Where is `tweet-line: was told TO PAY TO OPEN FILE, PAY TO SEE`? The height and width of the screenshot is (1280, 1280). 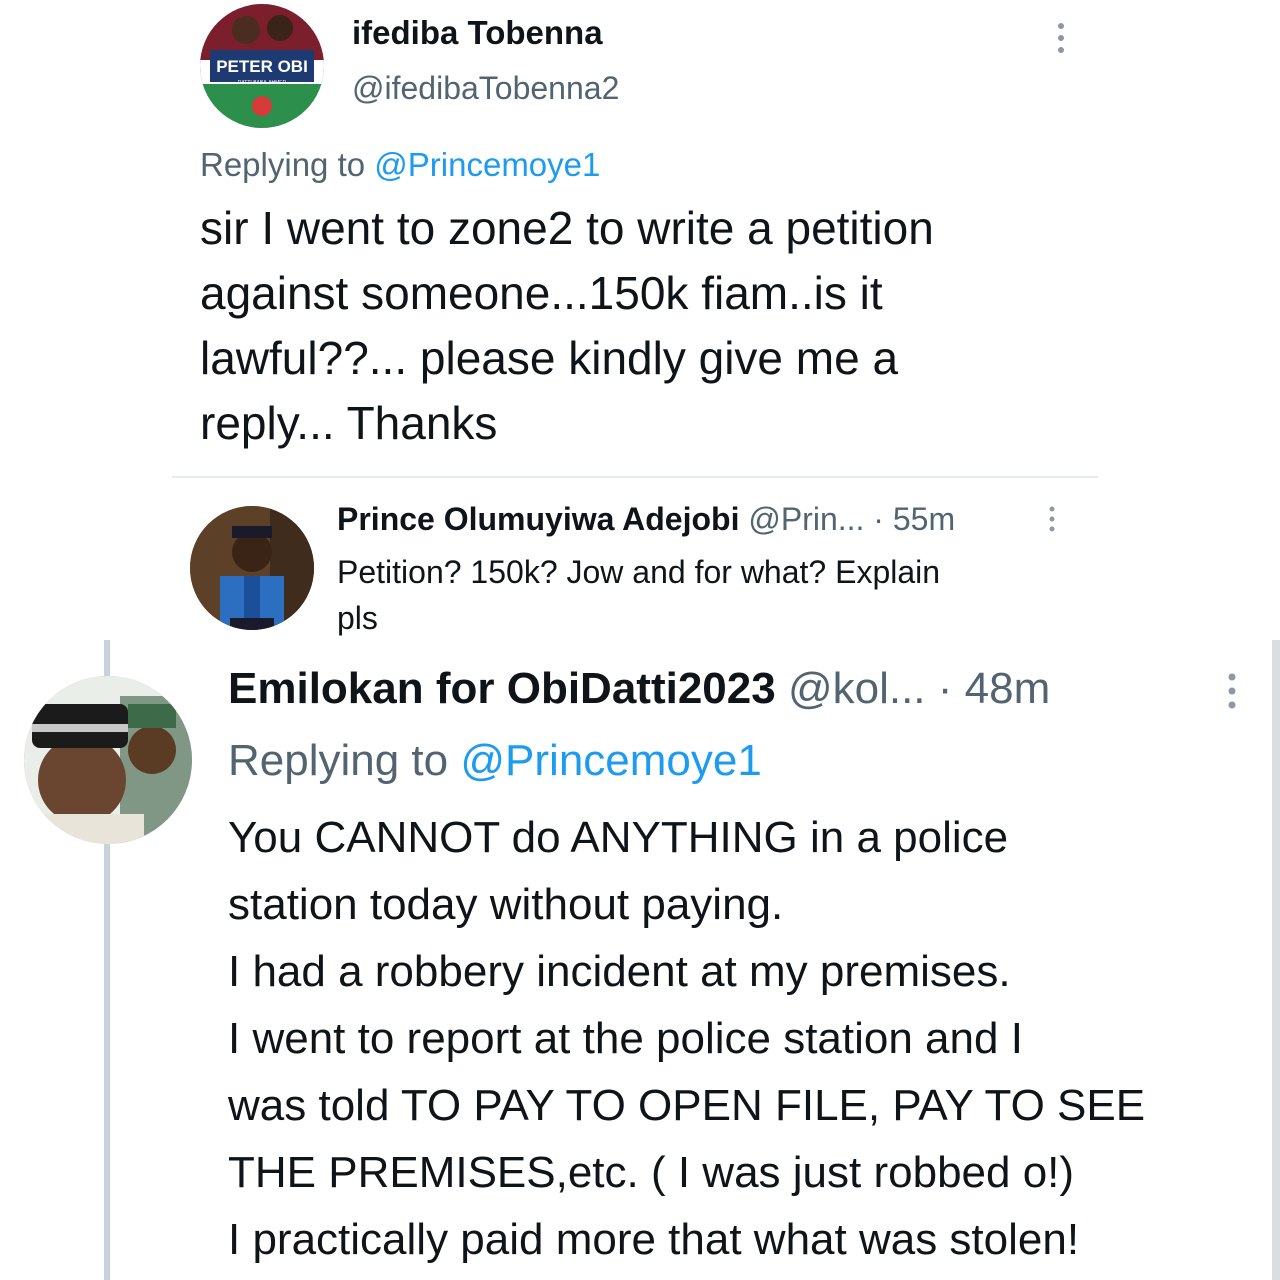 tweet-line: was told TO PAY TO OPEN FILE, PAY TO SEE is located at coordinates (687, 1105).